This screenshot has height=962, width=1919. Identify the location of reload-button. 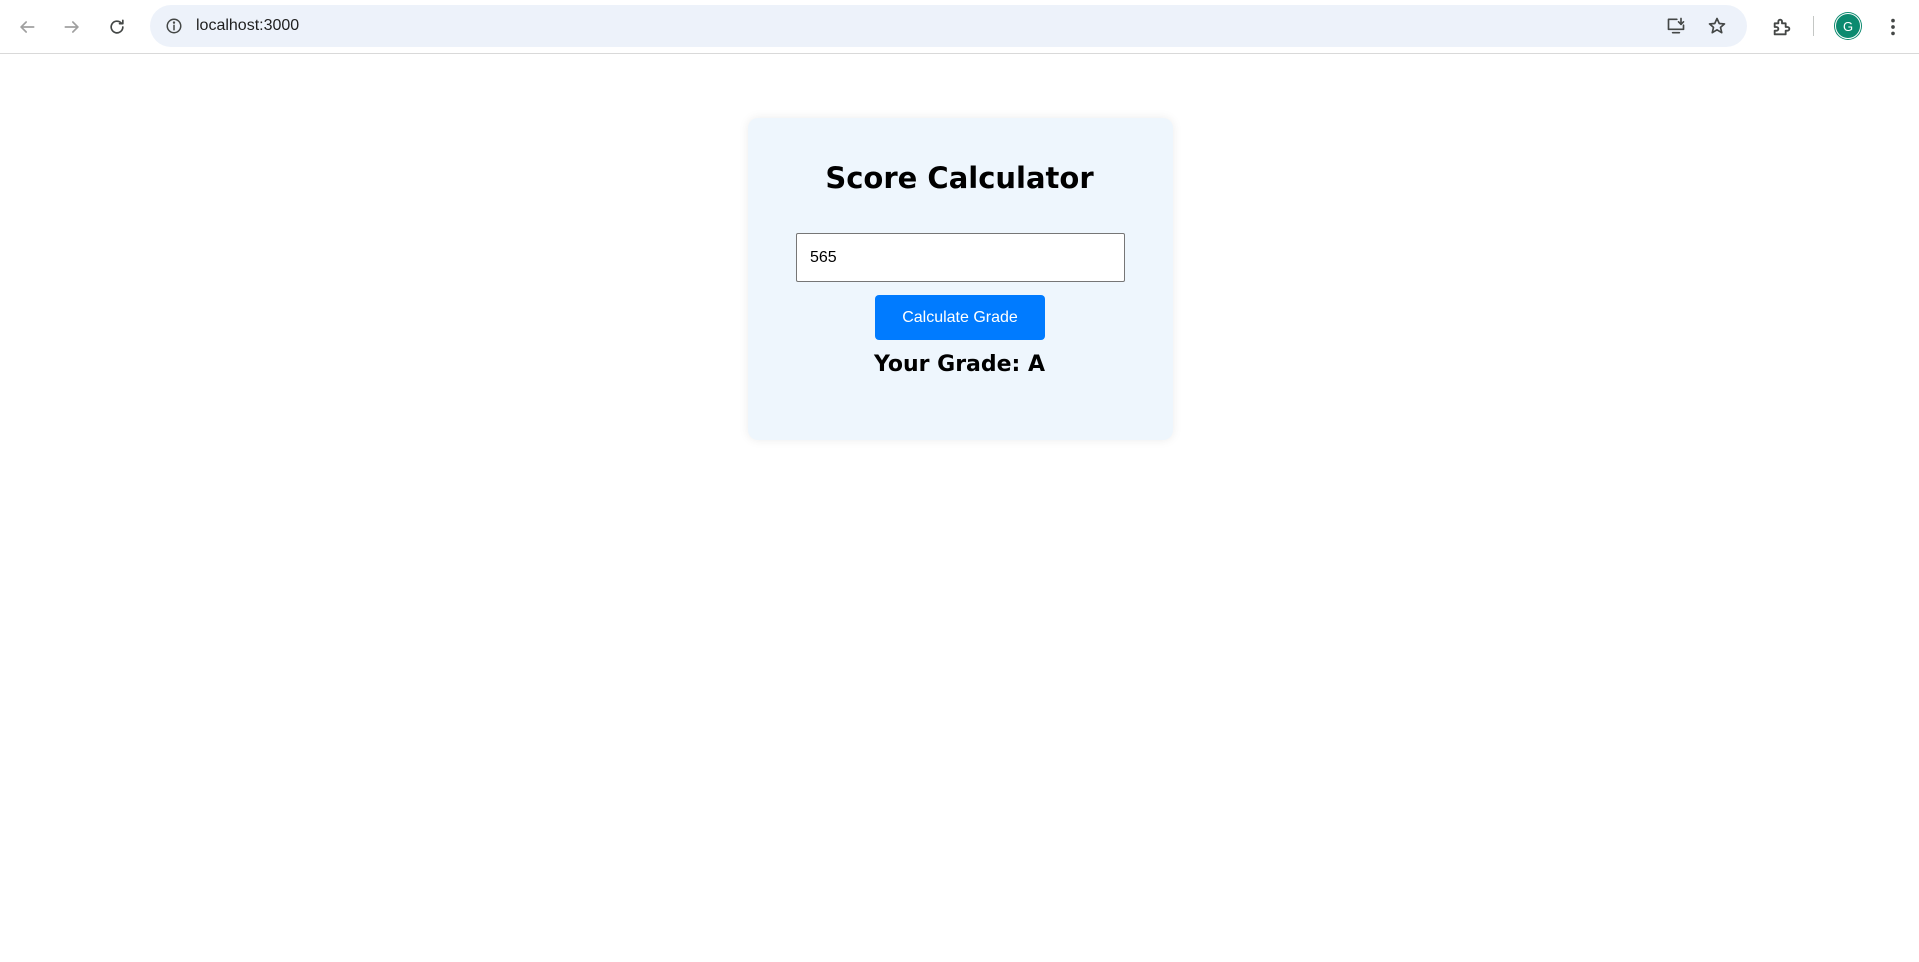
(117, 27).